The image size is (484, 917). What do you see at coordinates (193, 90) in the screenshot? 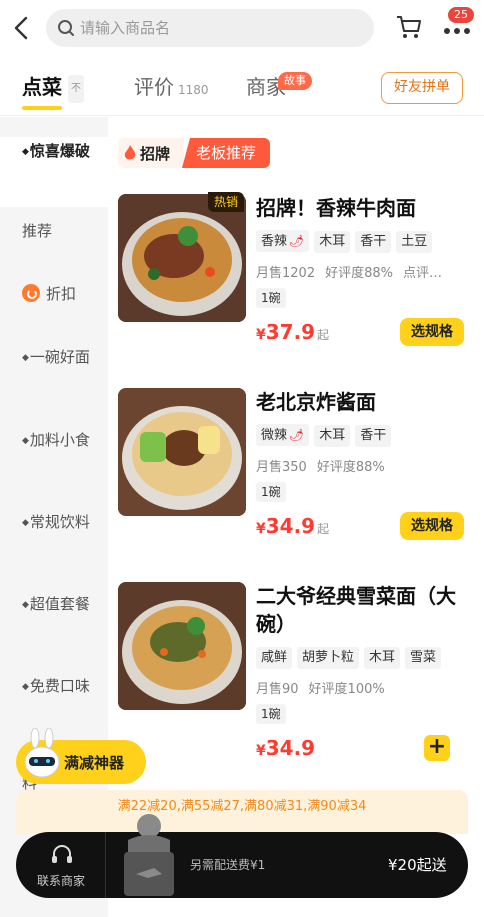
I see `review-count: 1180` at bounding box center [193, 90].